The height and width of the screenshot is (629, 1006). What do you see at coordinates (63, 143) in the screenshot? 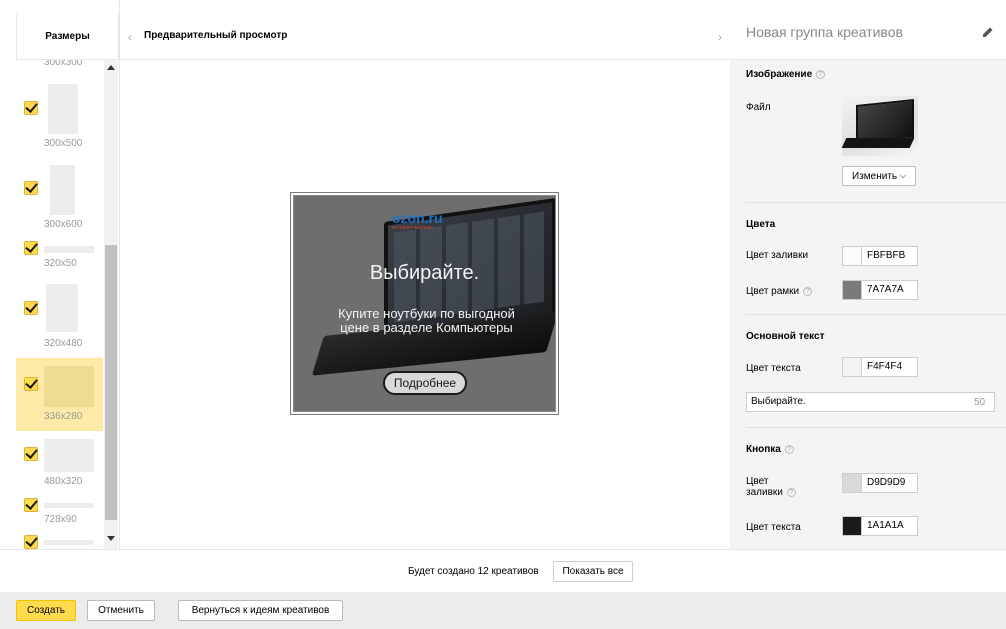
I see `size-label: 300x500` at bounding box center [63, 143].